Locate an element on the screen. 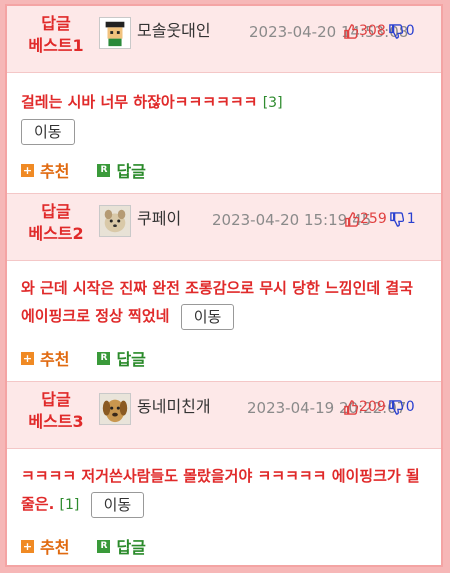 The image size is (450, 573). post-text: ㅋㅋㅋㅋ 저거쓴사람들도 몰랐을거야 ㅋㅋㅋㅋㅋ 에이핑크가 될줄은. is located at coordinates (220, 490).